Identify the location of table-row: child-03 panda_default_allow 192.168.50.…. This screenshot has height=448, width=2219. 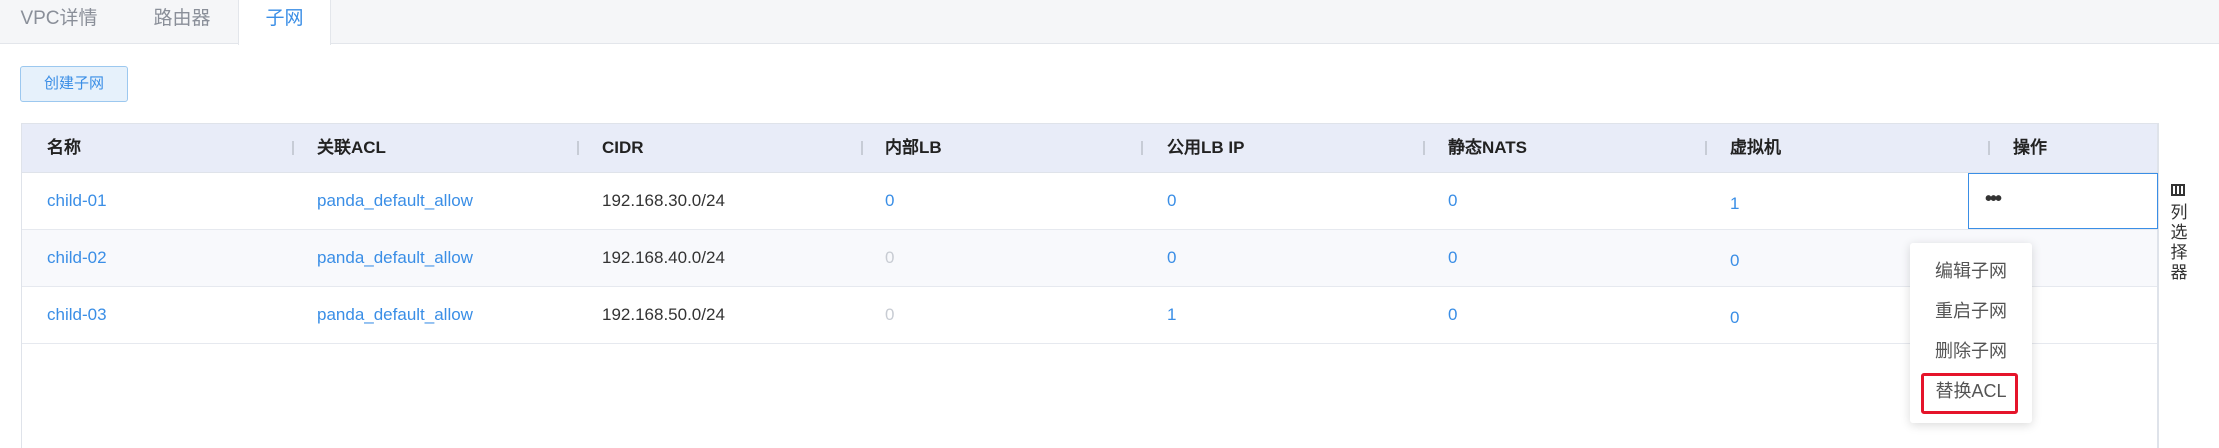
(1089, 315).